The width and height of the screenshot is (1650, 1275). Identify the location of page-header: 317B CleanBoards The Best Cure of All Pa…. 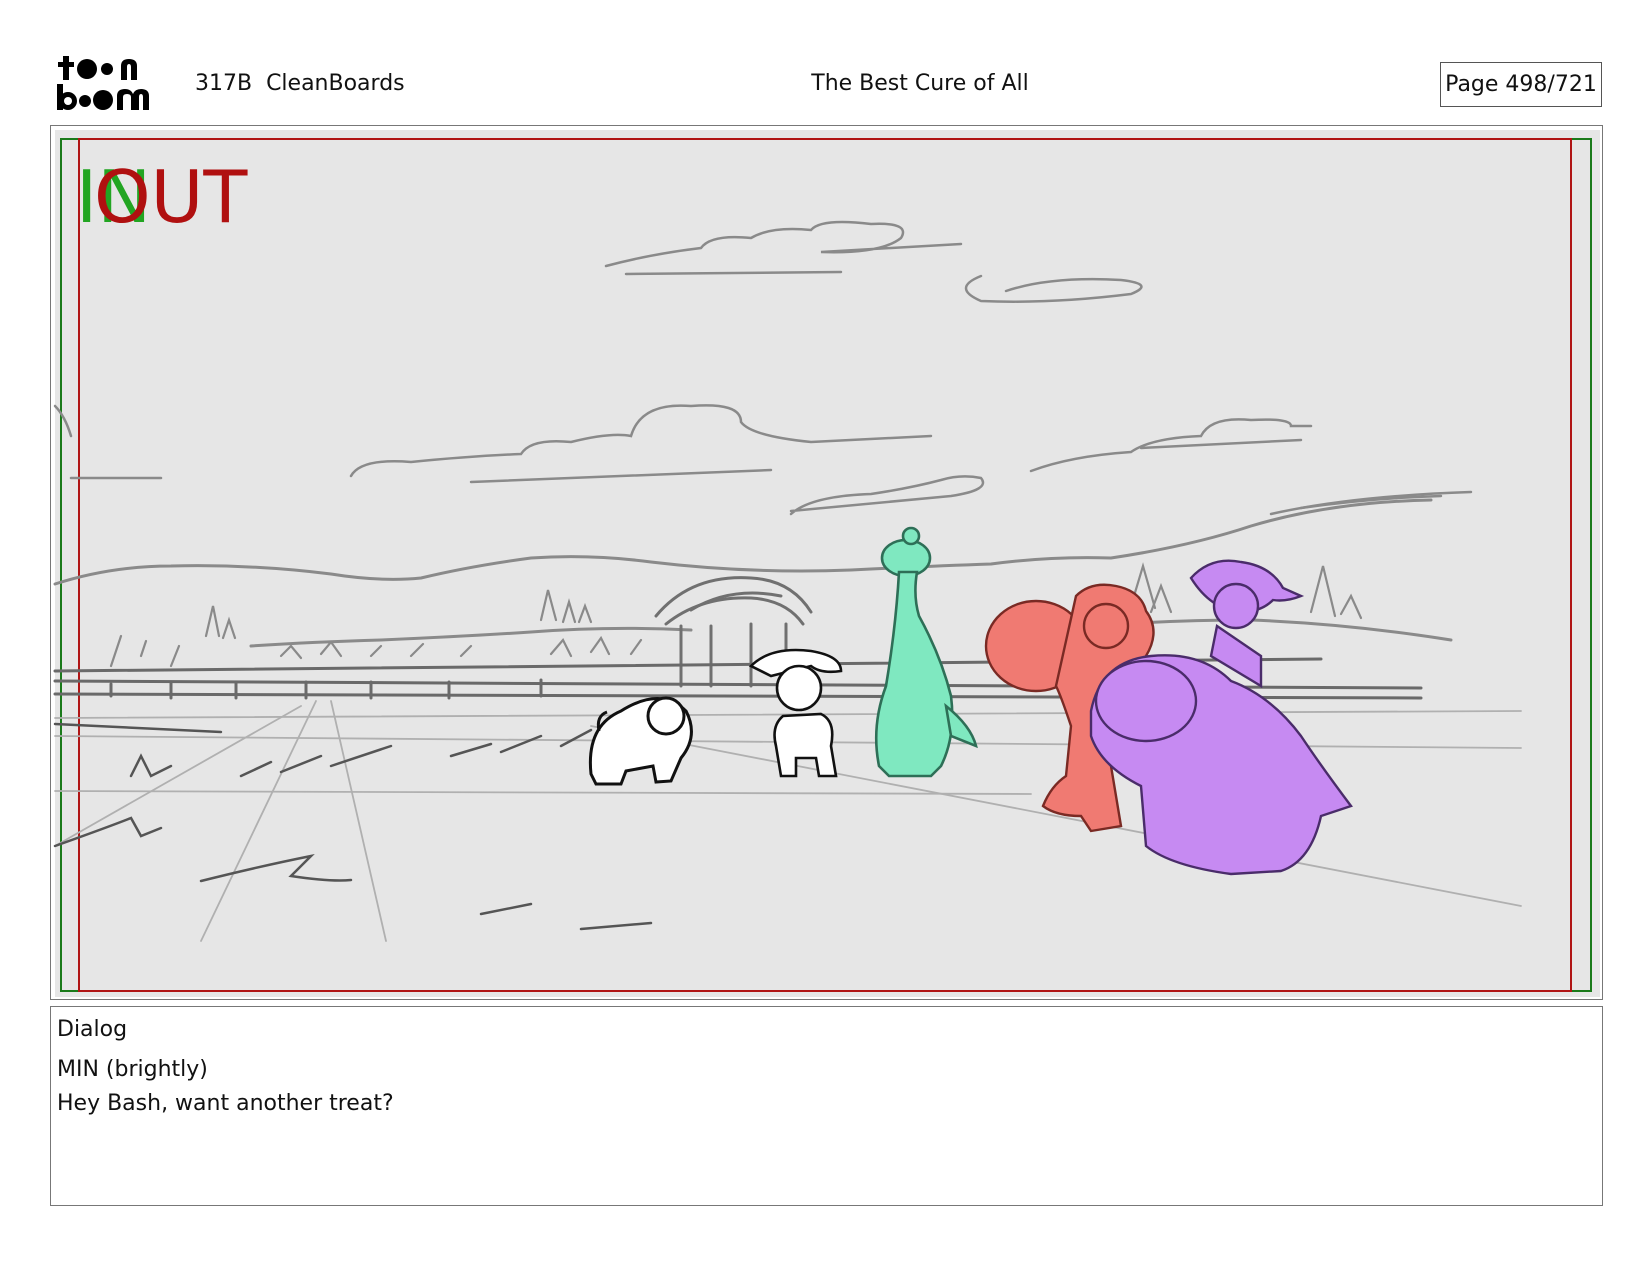
(825, 62).